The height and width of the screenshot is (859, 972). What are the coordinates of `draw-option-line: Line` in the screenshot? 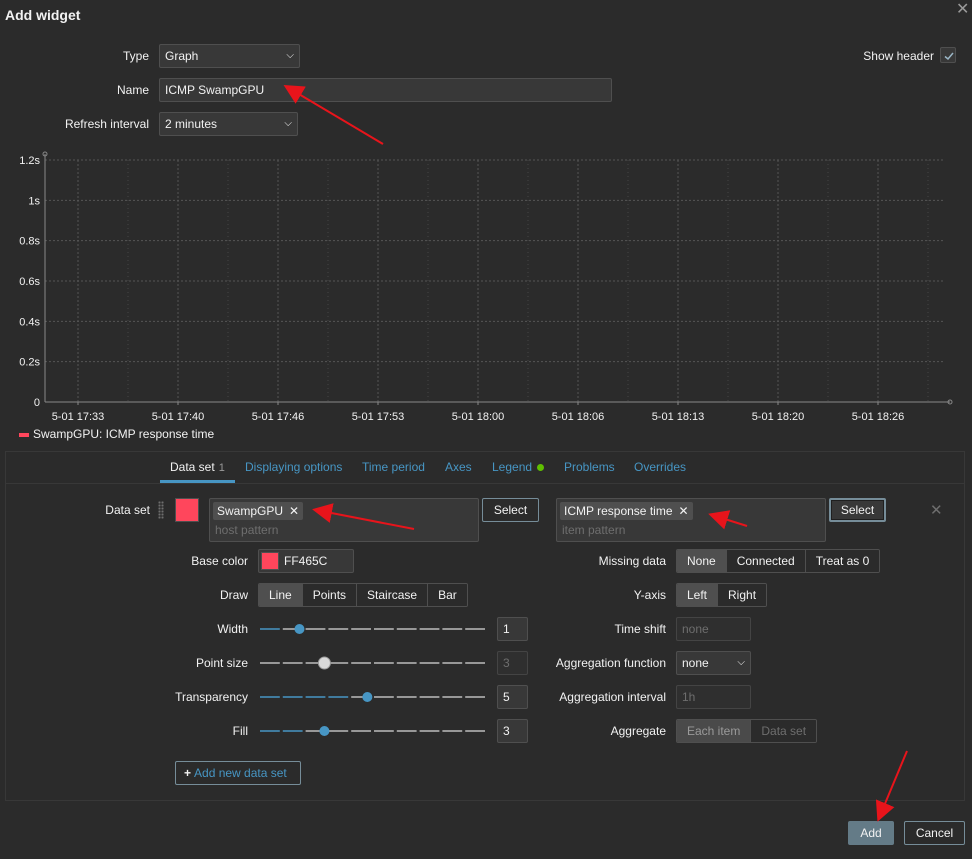 It's located at (281, 595).